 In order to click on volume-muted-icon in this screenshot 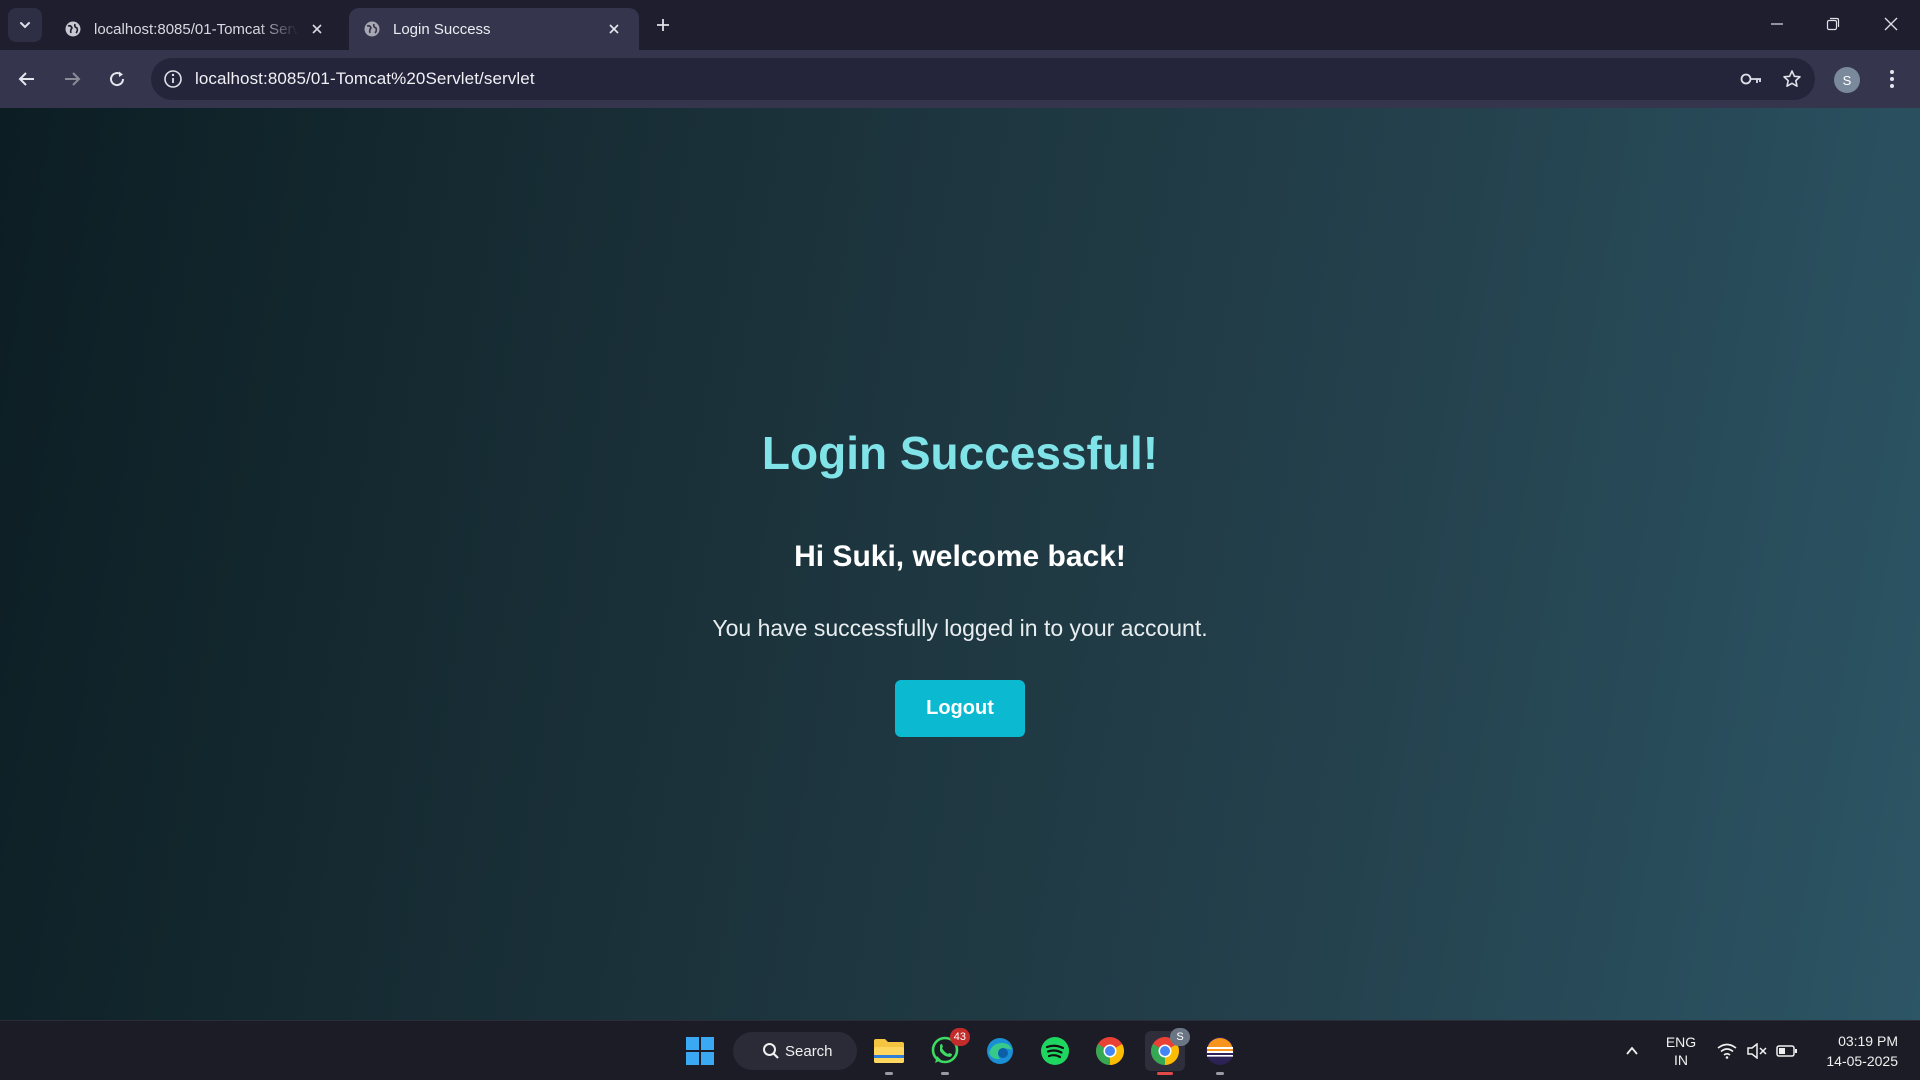, I will do `click(1757, 1051)`.